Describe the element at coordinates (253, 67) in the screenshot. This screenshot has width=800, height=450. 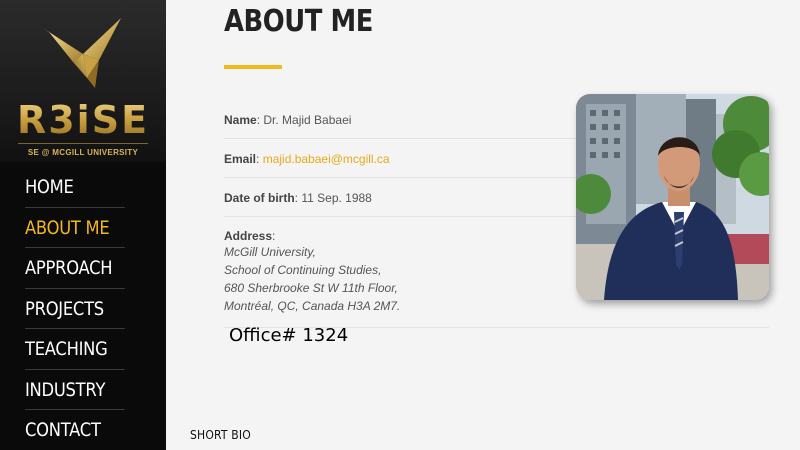
I see `title-accent-bar` at that location.